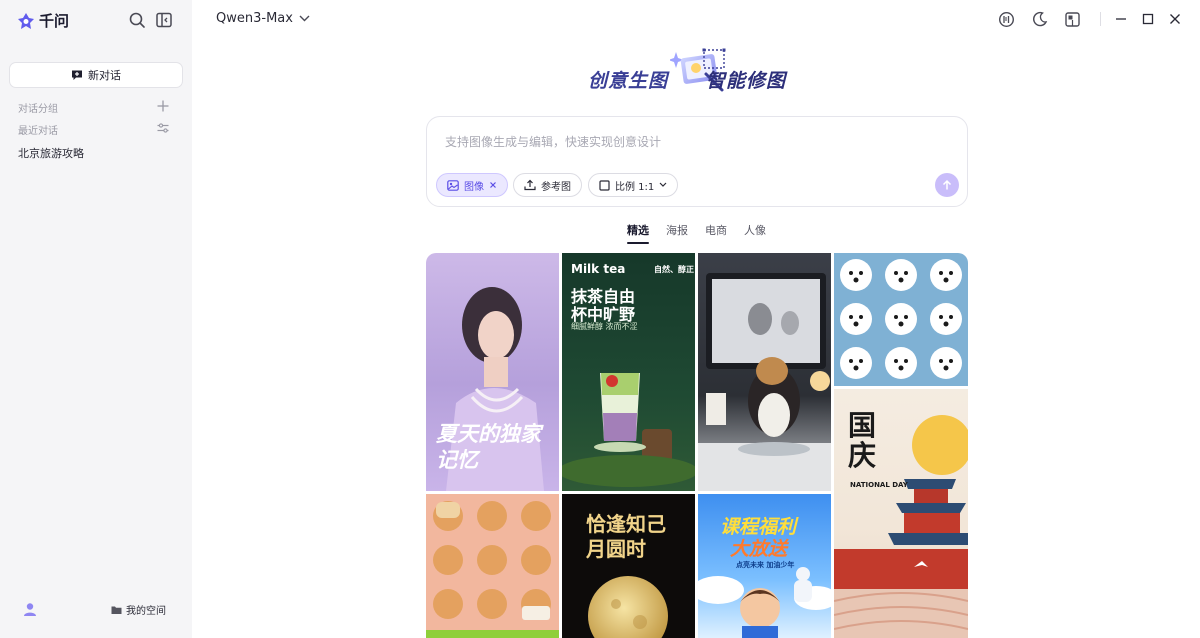  What do you see at coordinates (51, 153) in the screenshot?
I see `history-item: 北京旅游攻略` at bounding box center [51, 153].